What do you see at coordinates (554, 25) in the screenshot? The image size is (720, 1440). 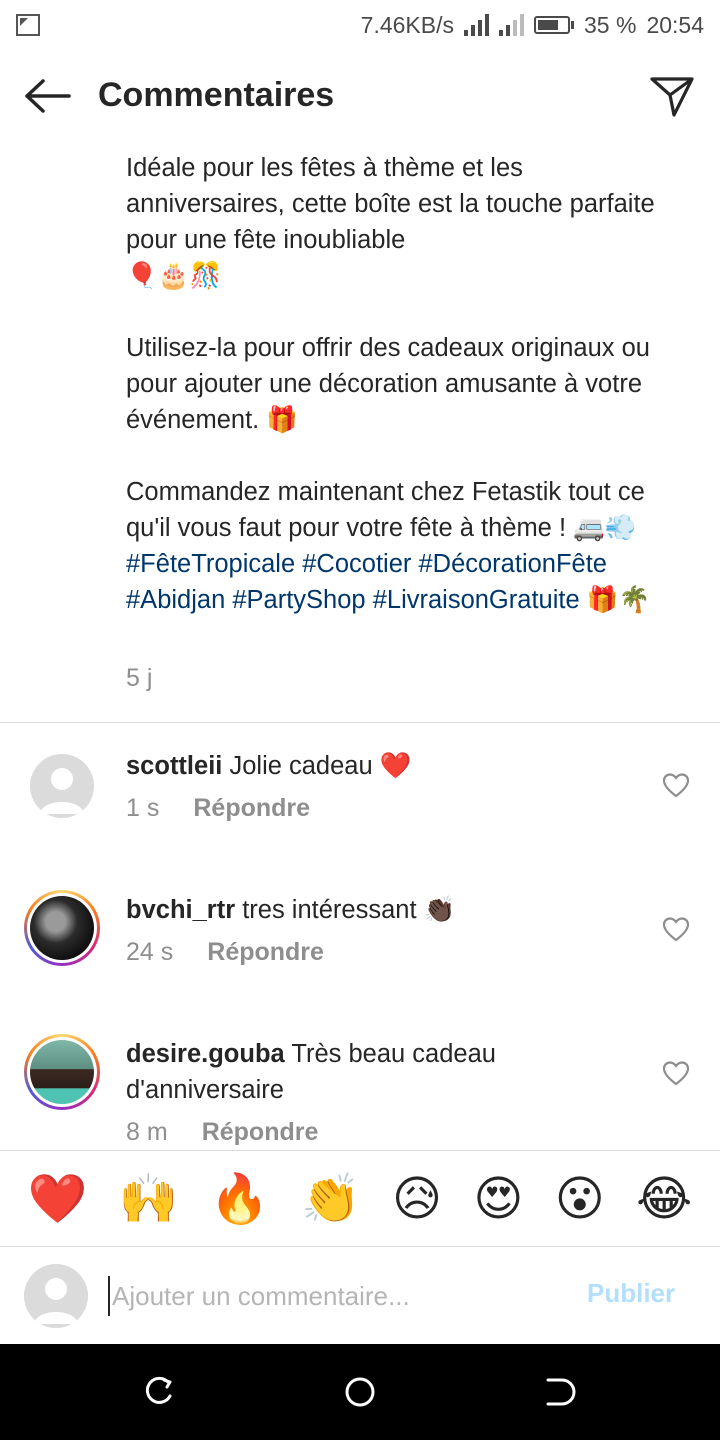 I see `battery-icon` at bounding box center [554, 25].